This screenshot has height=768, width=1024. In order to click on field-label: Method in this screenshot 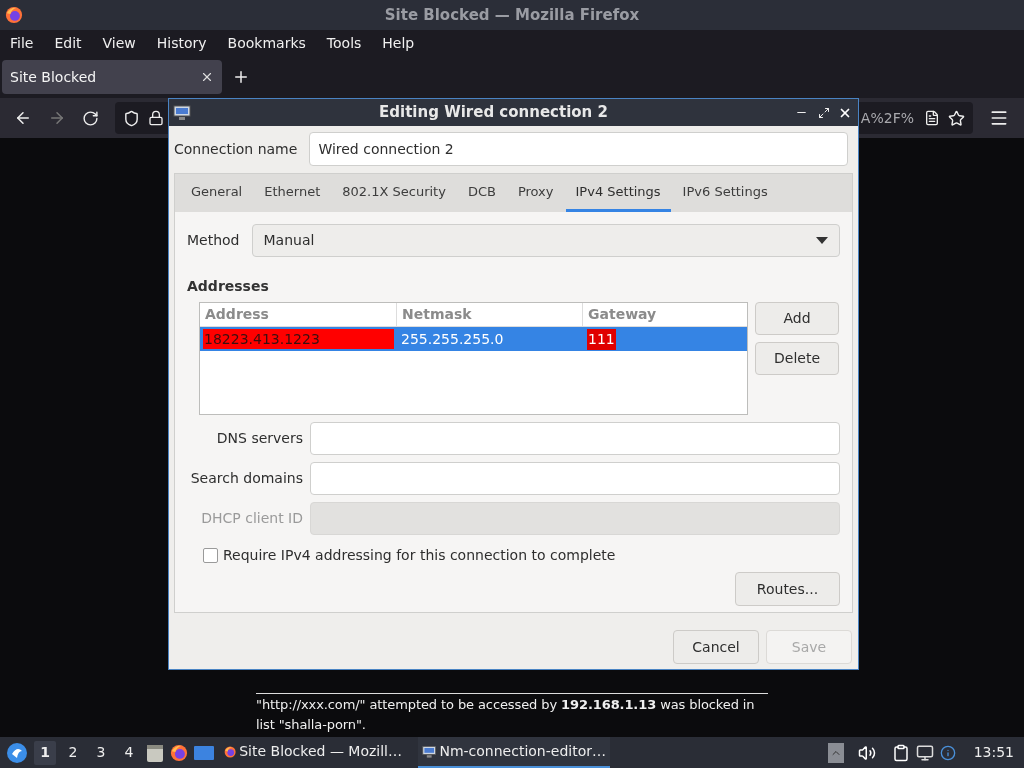, I will do `click(213, 240)`.